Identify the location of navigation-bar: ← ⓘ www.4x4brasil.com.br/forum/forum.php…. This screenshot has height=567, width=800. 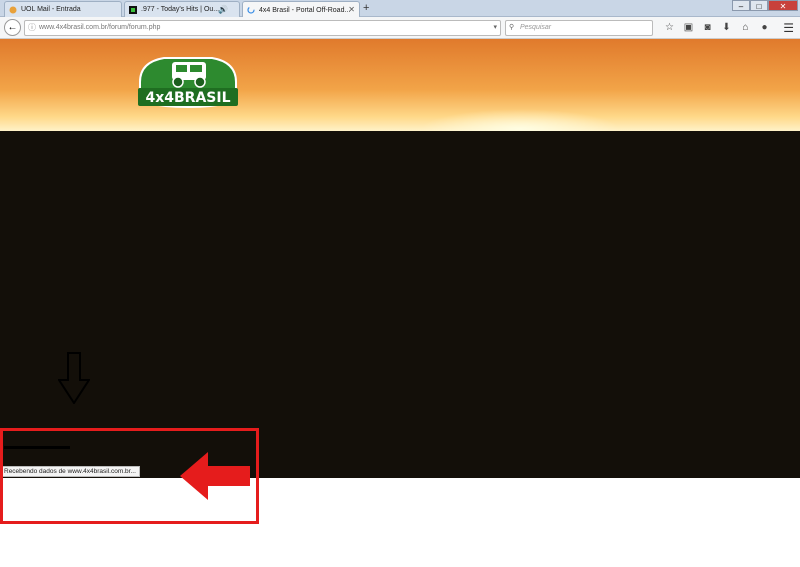
(400, 28).